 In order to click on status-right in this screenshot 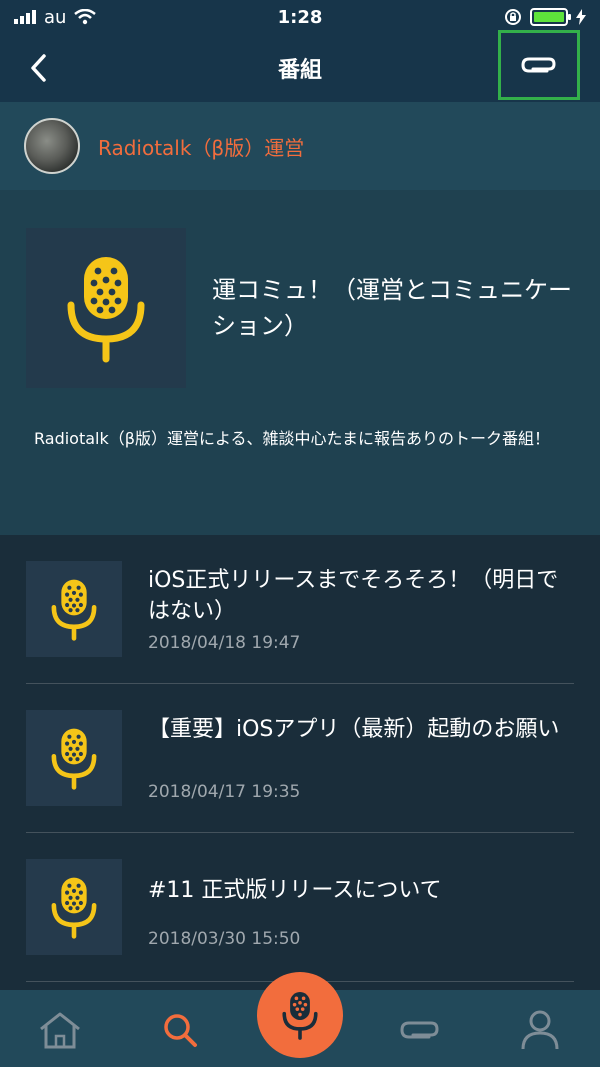, I will do `click(545, 17)`.